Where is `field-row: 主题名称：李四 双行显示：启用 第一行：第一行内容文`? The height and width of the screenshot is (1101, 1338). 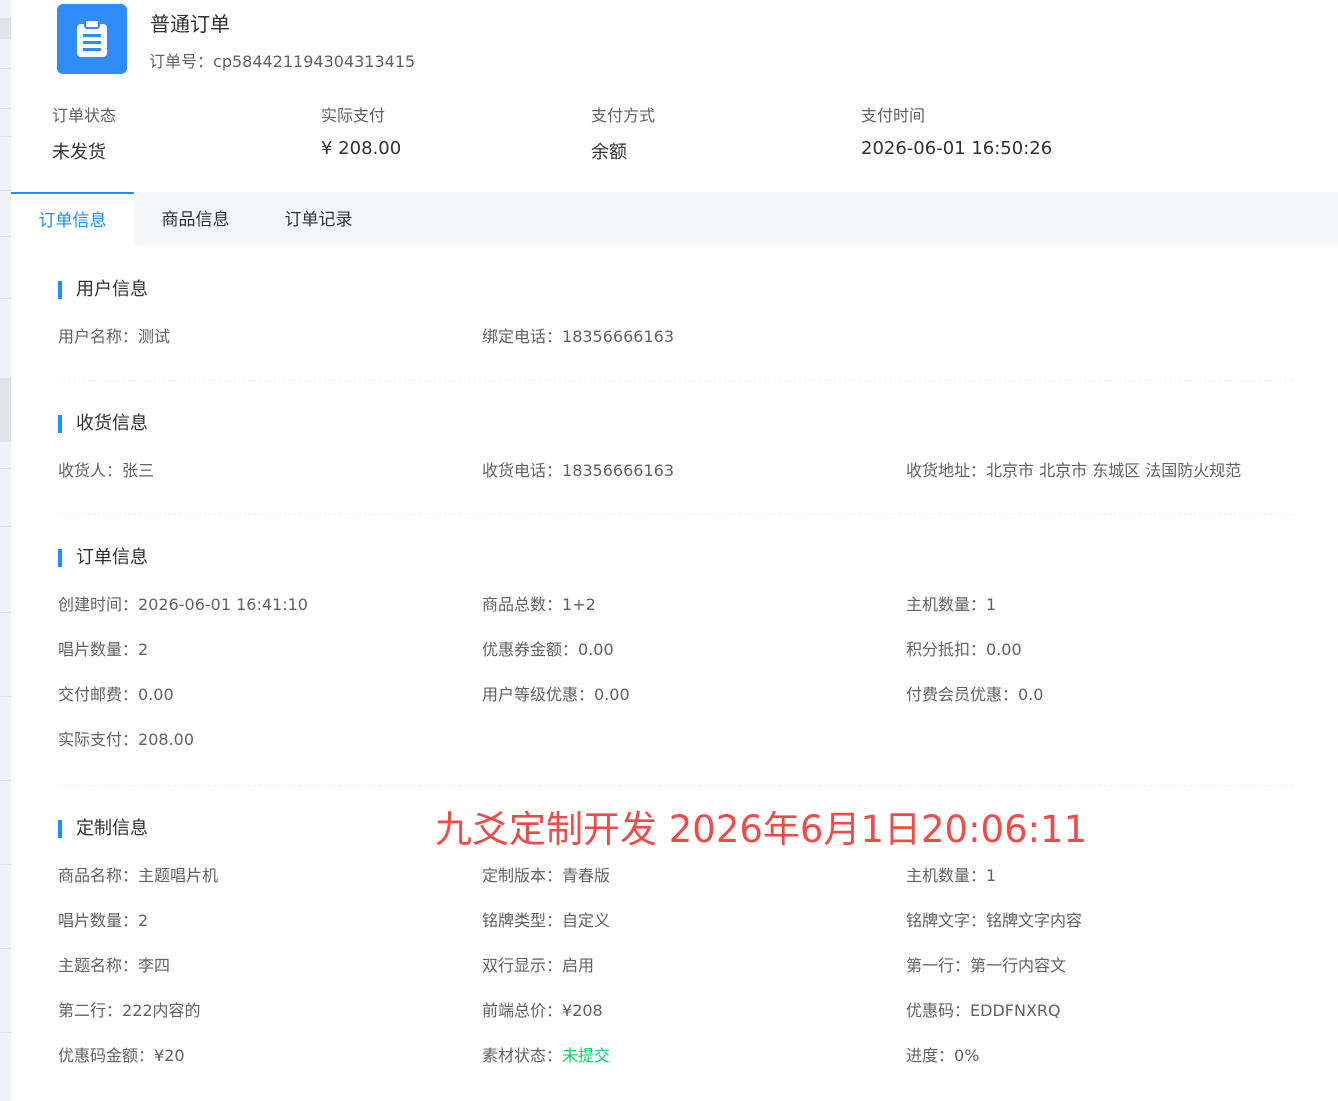
field-row: 主题名称：李四 双行显示：启用 第一行：第一行内容文 is located at coordinates (675, 974).